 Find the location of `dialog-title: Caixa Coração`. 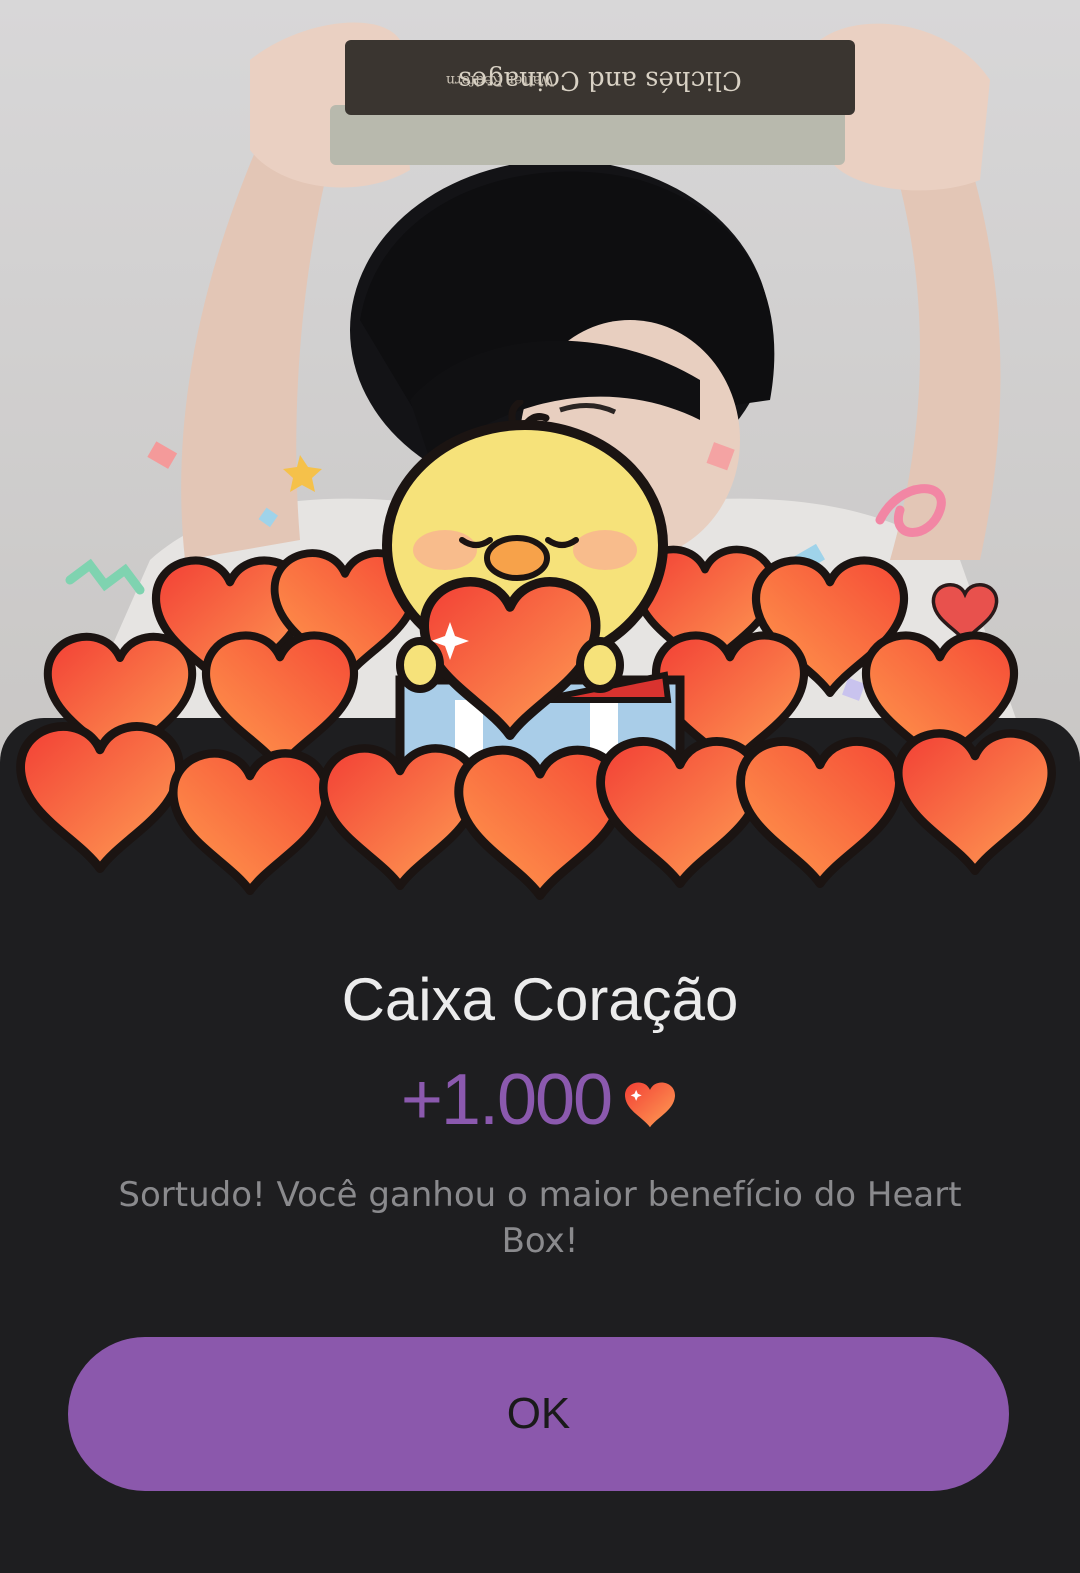

dialog-title: Caixa Coração is located at coordinates (540, 999).